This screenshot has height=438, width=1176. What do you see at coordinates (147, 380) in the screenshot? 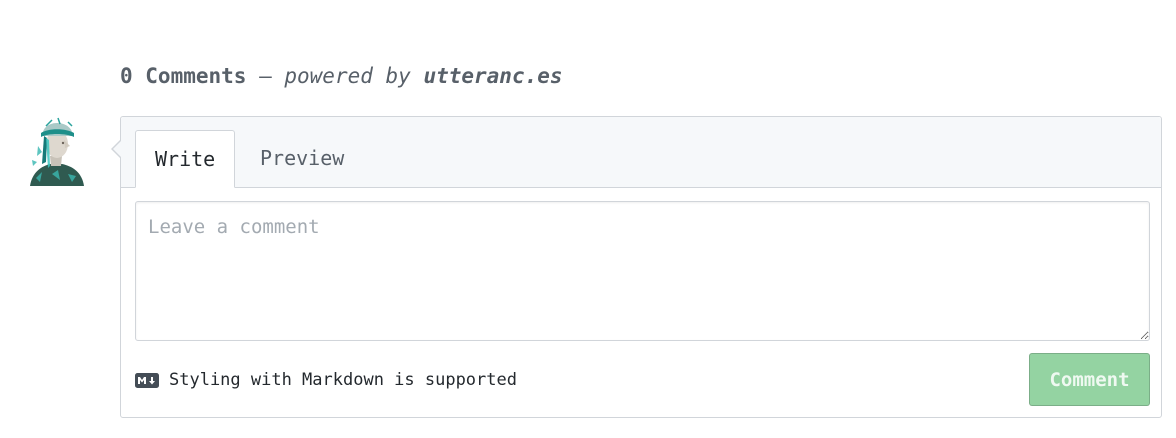
I see `markdown-icon` at bounding box center [147, 380].